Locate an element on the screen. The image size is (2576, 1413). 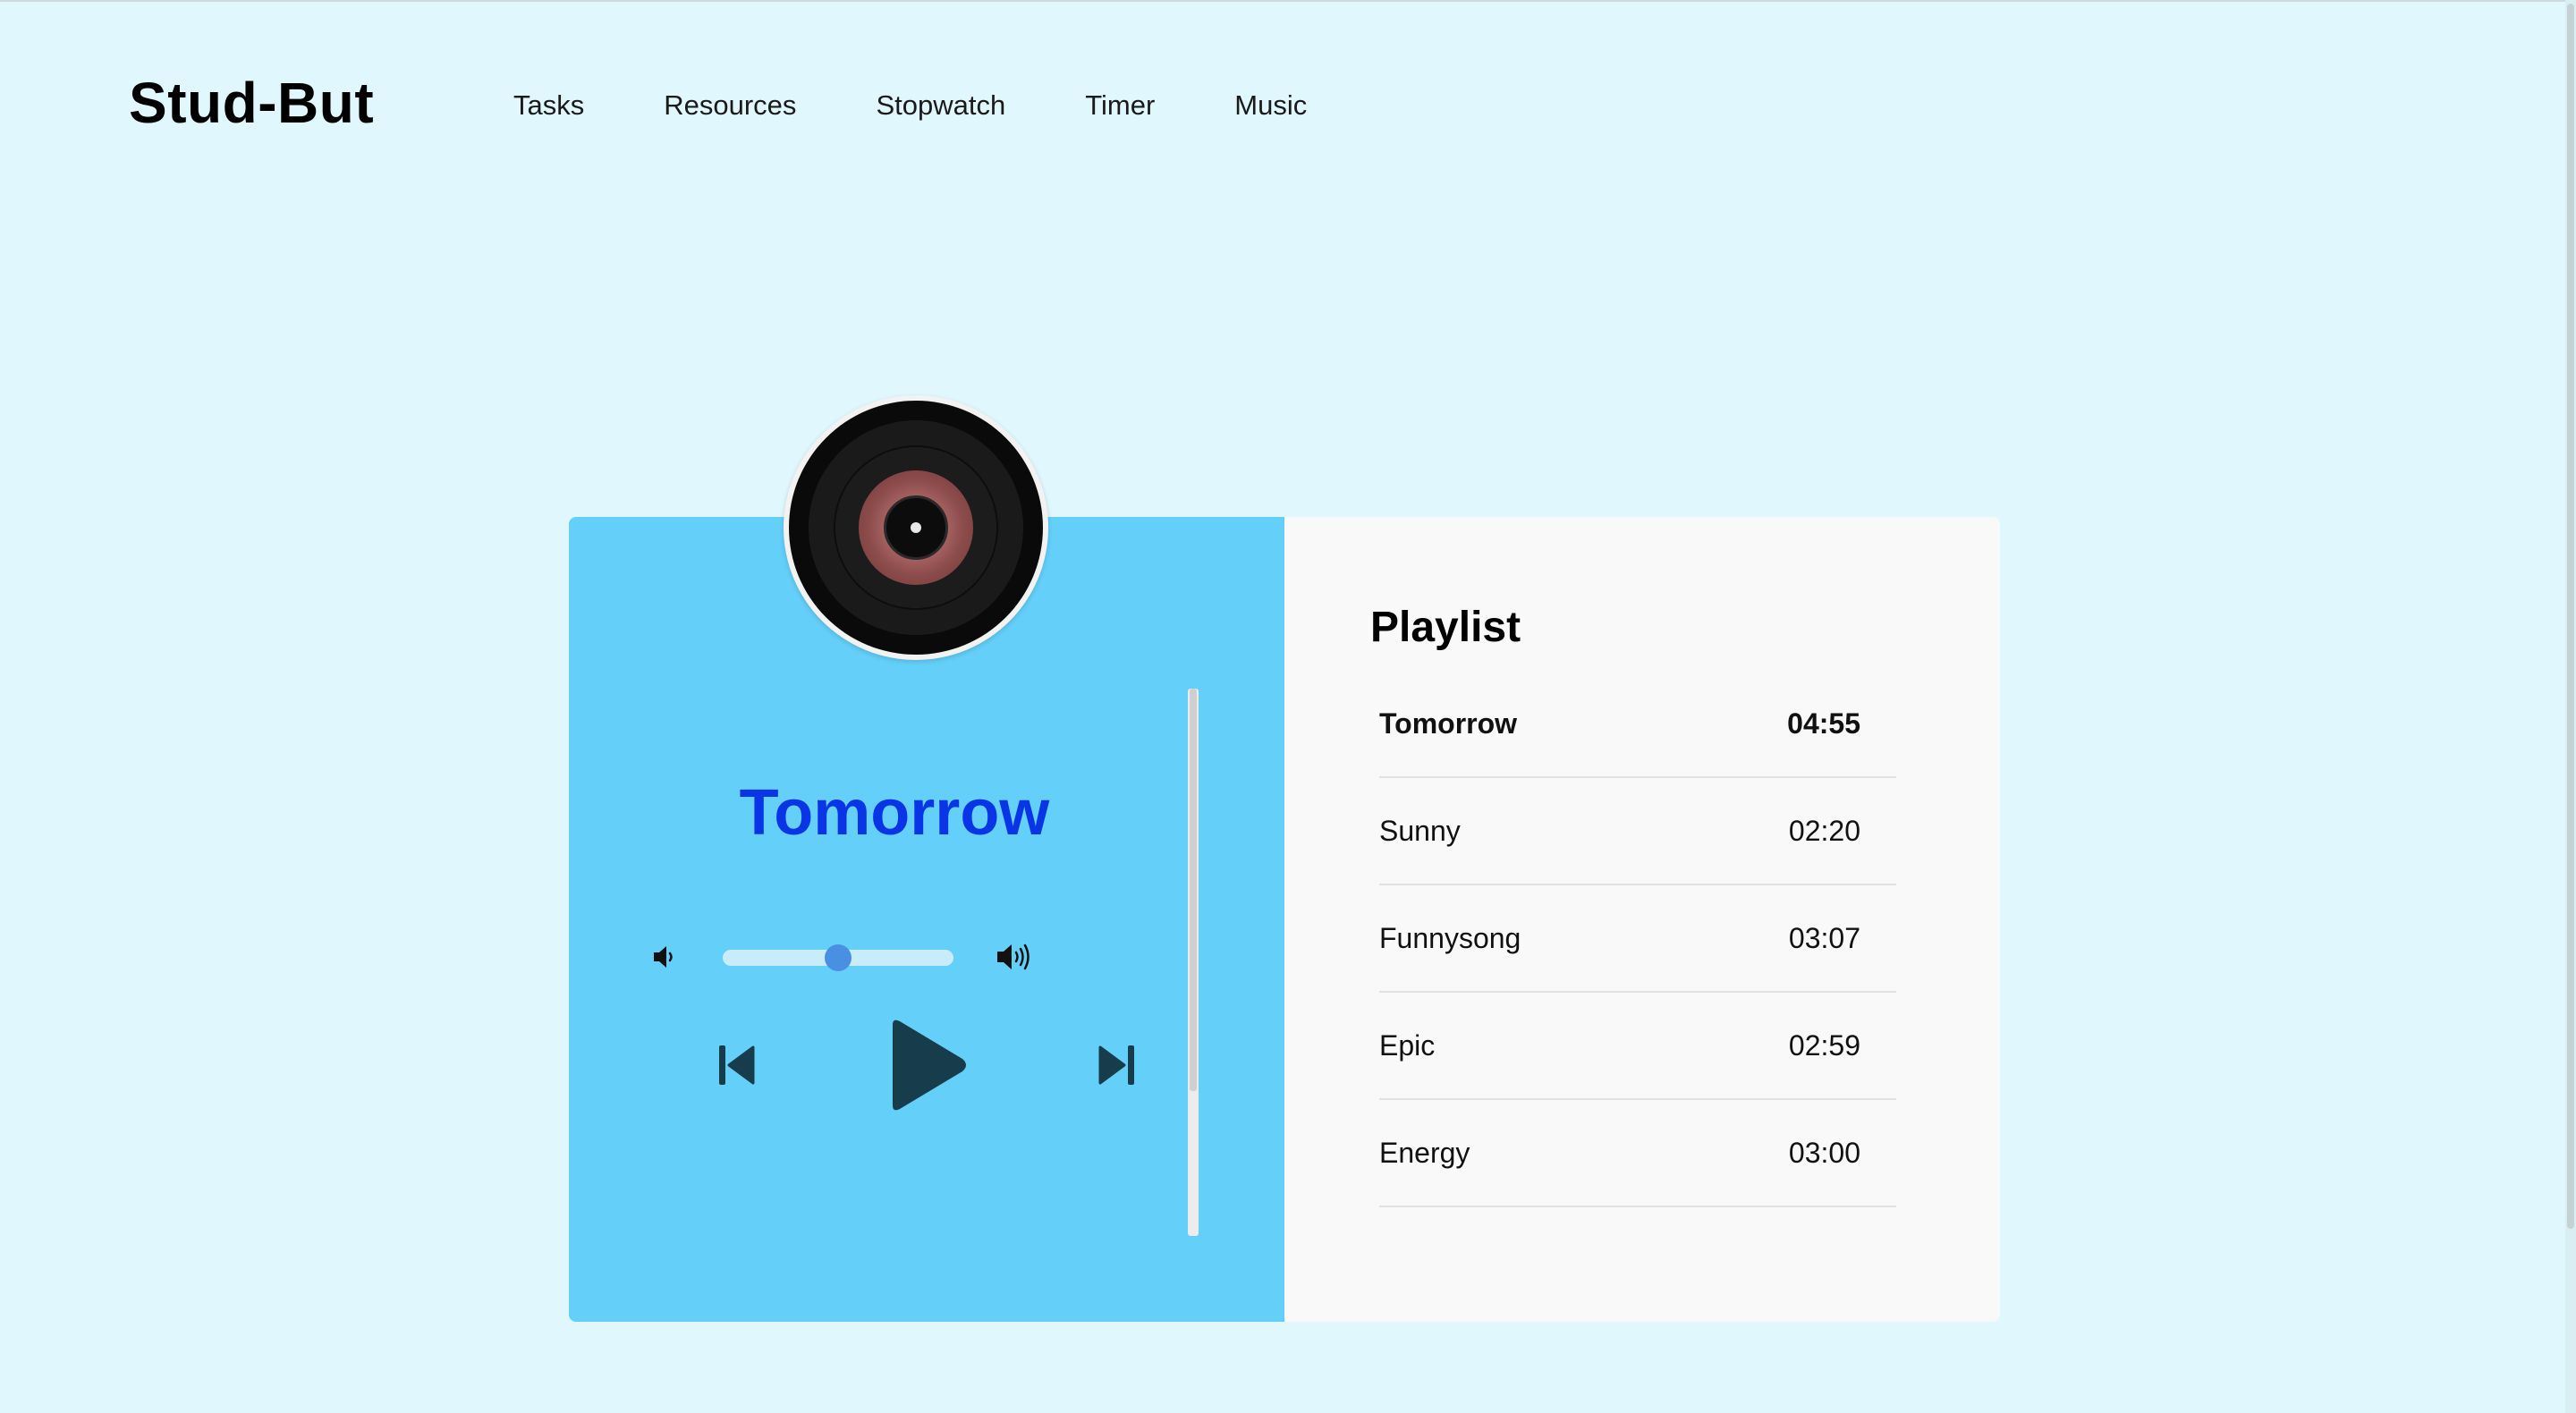
skip-next-icon is located at coordinates (1112, 1065).